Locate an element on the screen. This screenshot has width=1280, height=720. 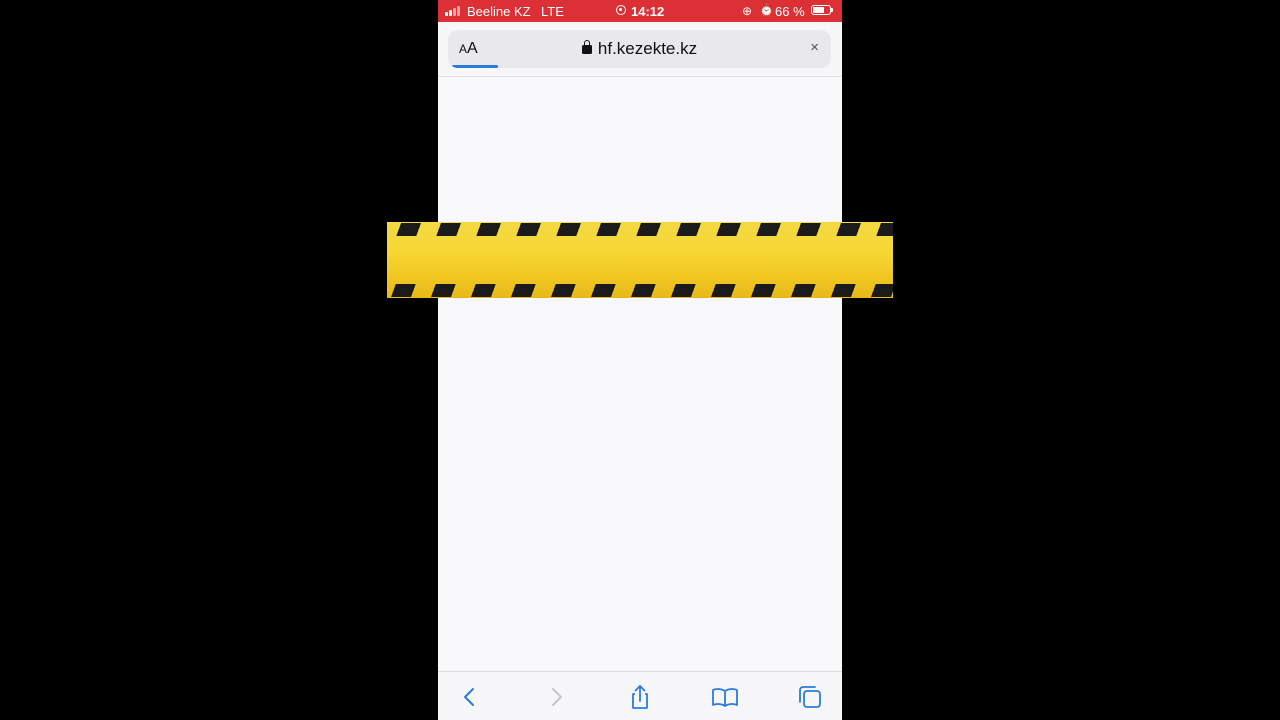
caution-tape-bottom-stripes is located at coordinates (642, 290).